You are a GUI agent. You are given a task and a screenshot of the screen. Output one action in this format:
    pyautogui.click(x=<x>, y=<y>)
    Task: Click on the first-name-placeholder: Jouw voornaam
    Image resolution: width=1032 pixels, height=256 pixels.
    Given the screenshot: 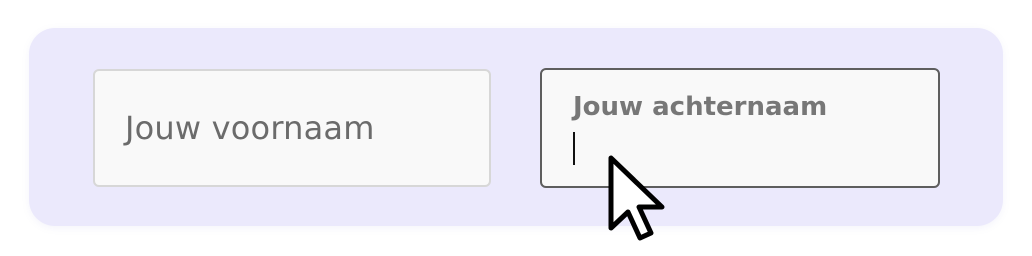 What is the action you would take?
    pyautogui.click(x=250, y=128)
    